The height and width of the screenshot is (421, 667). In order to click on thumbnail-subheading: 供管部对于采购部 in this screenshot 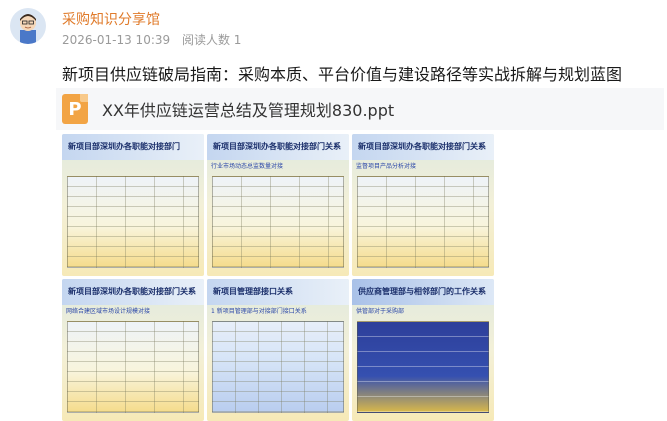, I will do `click(380, 311)`.